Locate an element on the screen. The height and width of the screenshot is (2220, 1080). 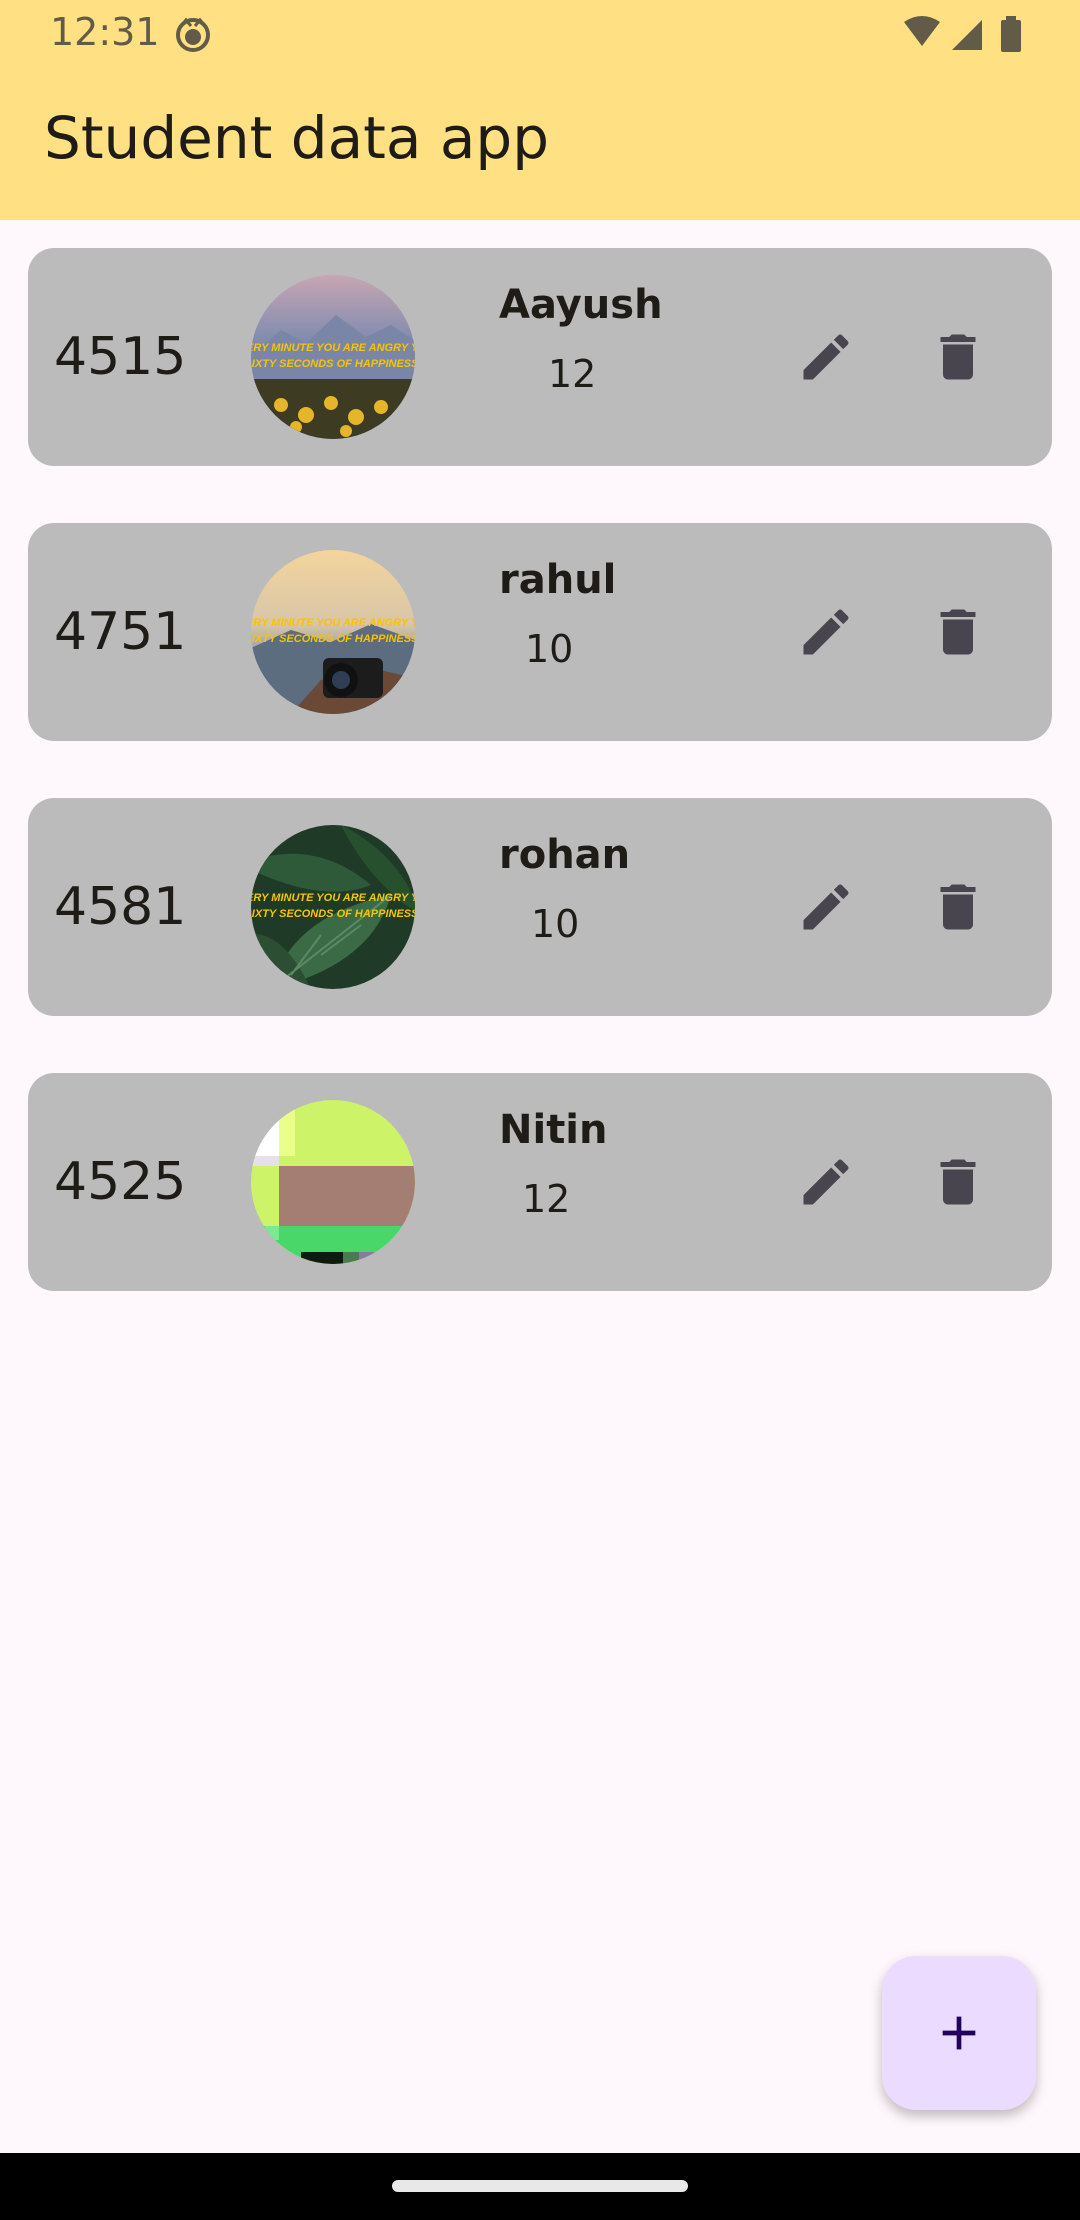
app-bar: 12:31 Student data app is located at coordinates (540, 110).